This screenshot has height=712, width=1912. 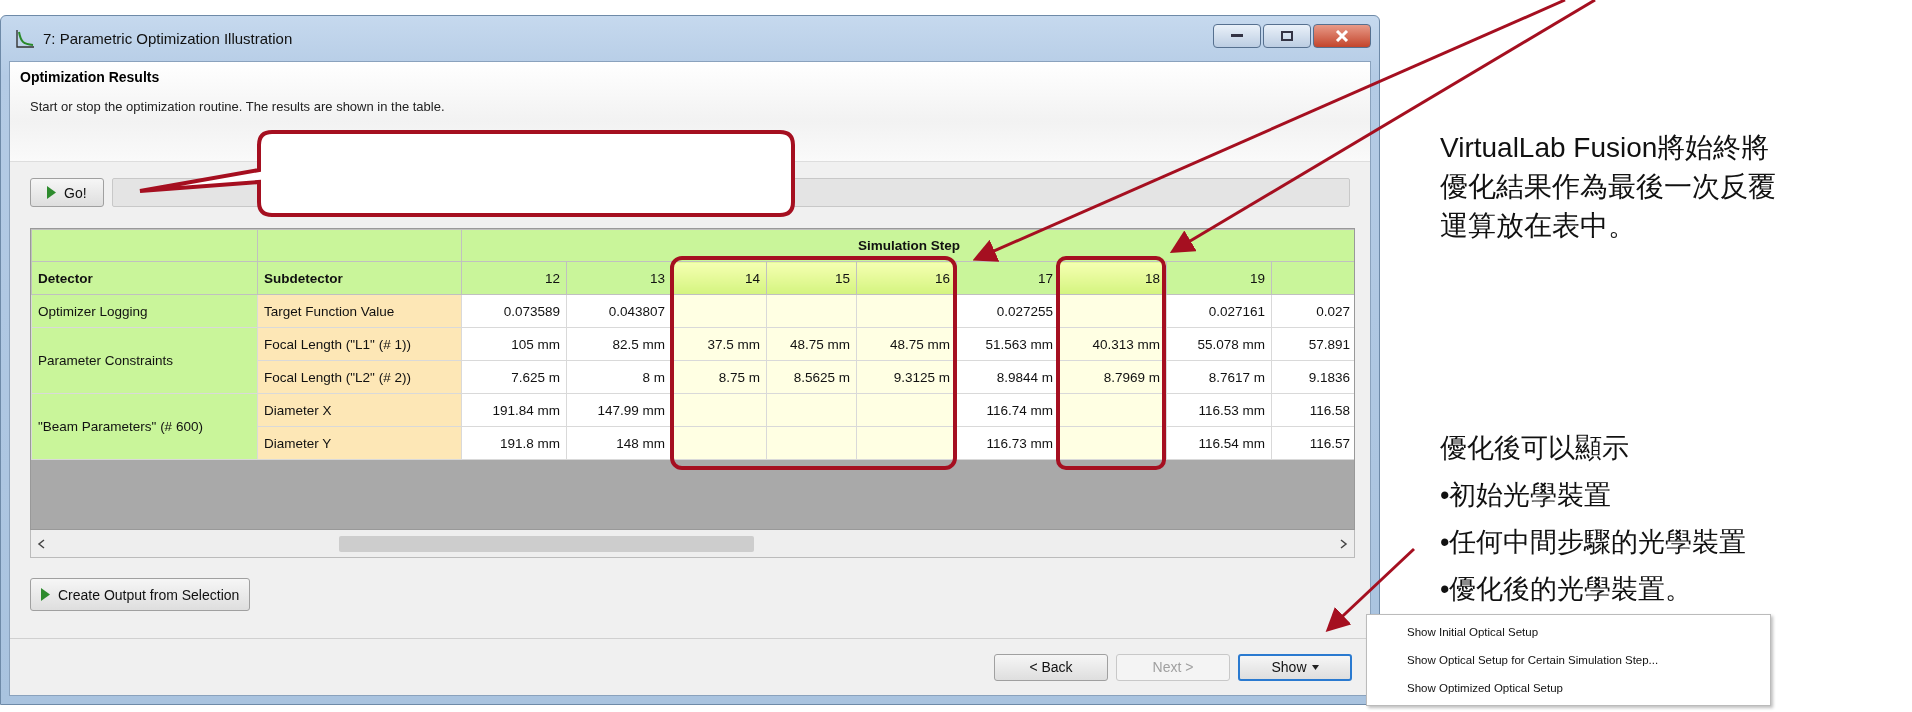 What do you see at coordinates (1608, 187) in the screenshot?
I see `annotation-text: VirtualLab Fusion將始終將優化結果作為最後一次反覆運算放在表中。` at bounding box center [1608, 187].